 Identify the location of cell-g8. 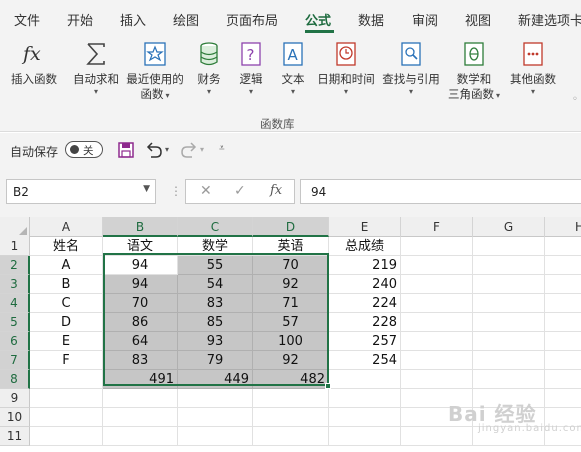
(509, 379).